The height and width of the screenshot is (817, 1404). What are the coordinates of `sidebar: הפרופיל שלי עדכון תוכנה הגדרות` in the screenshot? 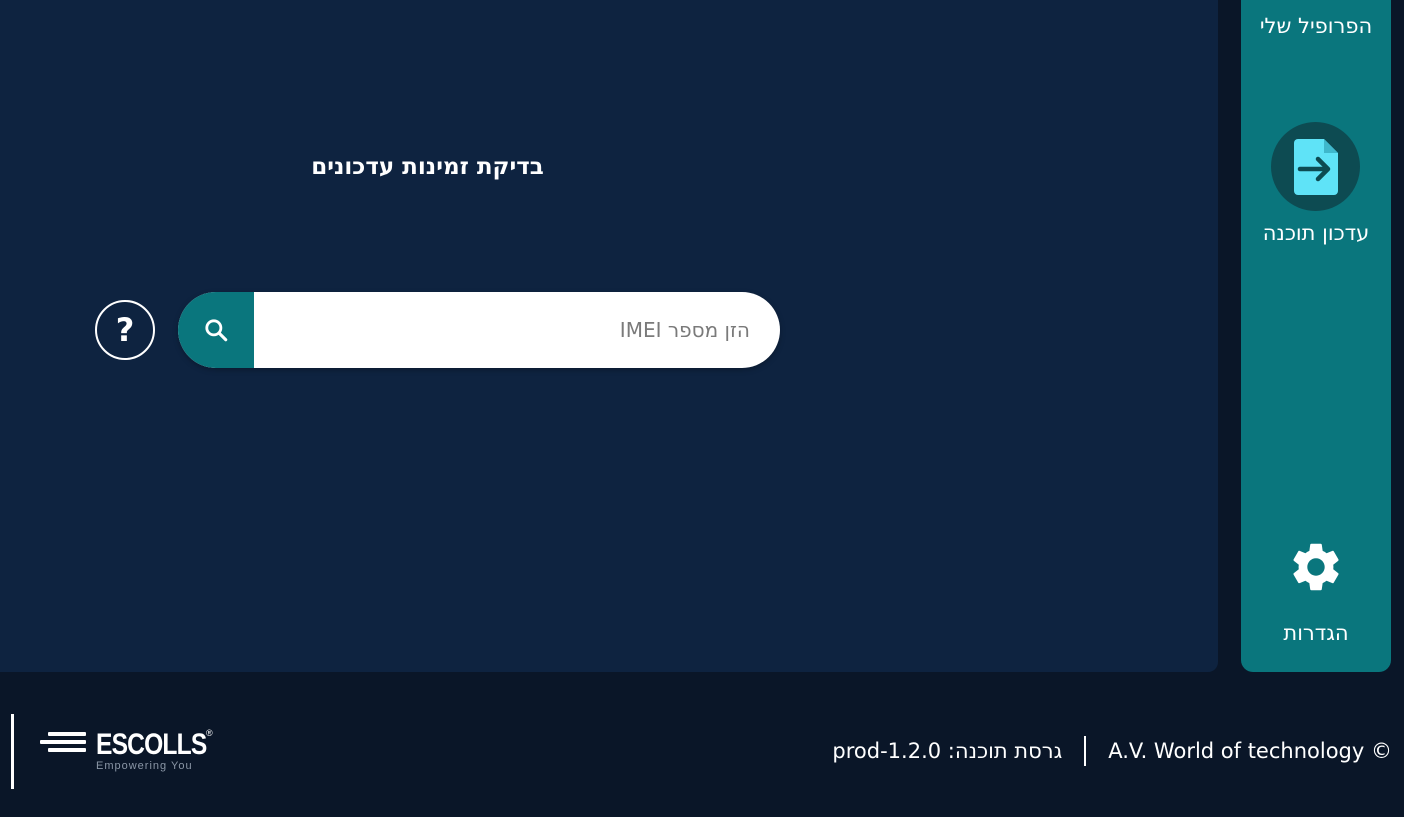 It's located at (1316, 336).